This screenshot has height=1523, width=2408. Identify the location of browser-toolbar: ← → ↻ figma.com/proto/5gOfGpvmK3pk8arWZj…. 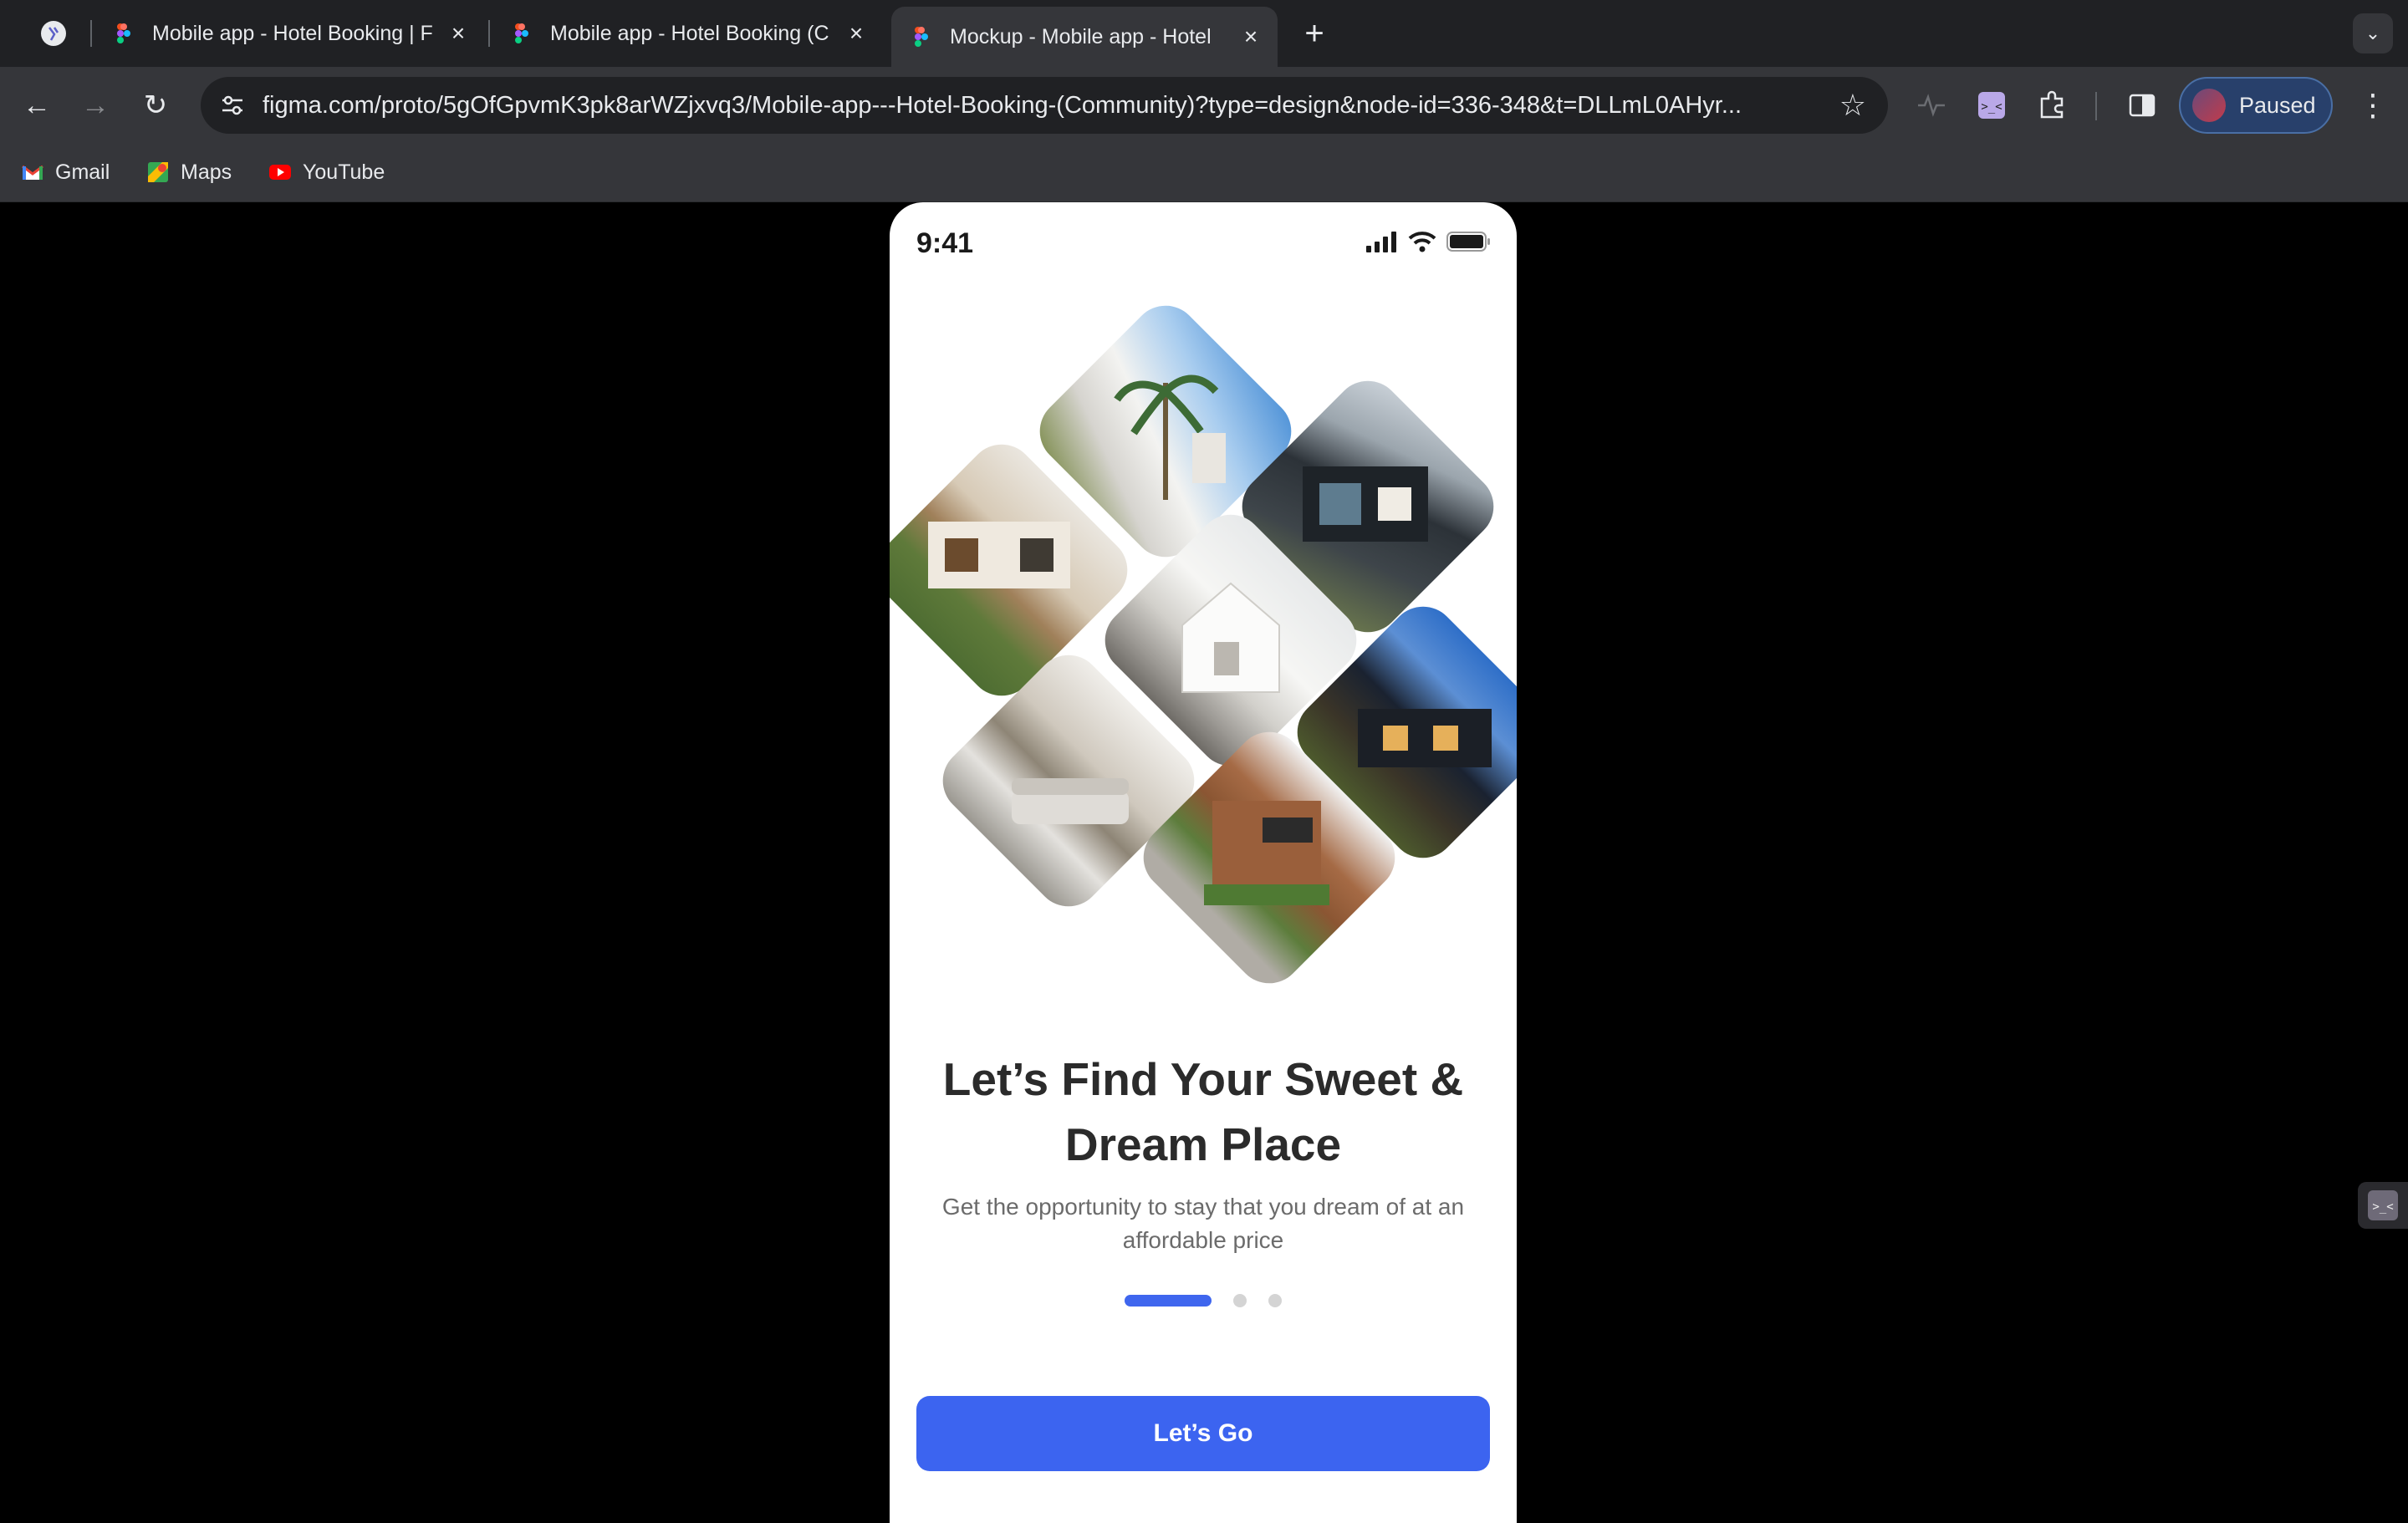
(1204, 106).